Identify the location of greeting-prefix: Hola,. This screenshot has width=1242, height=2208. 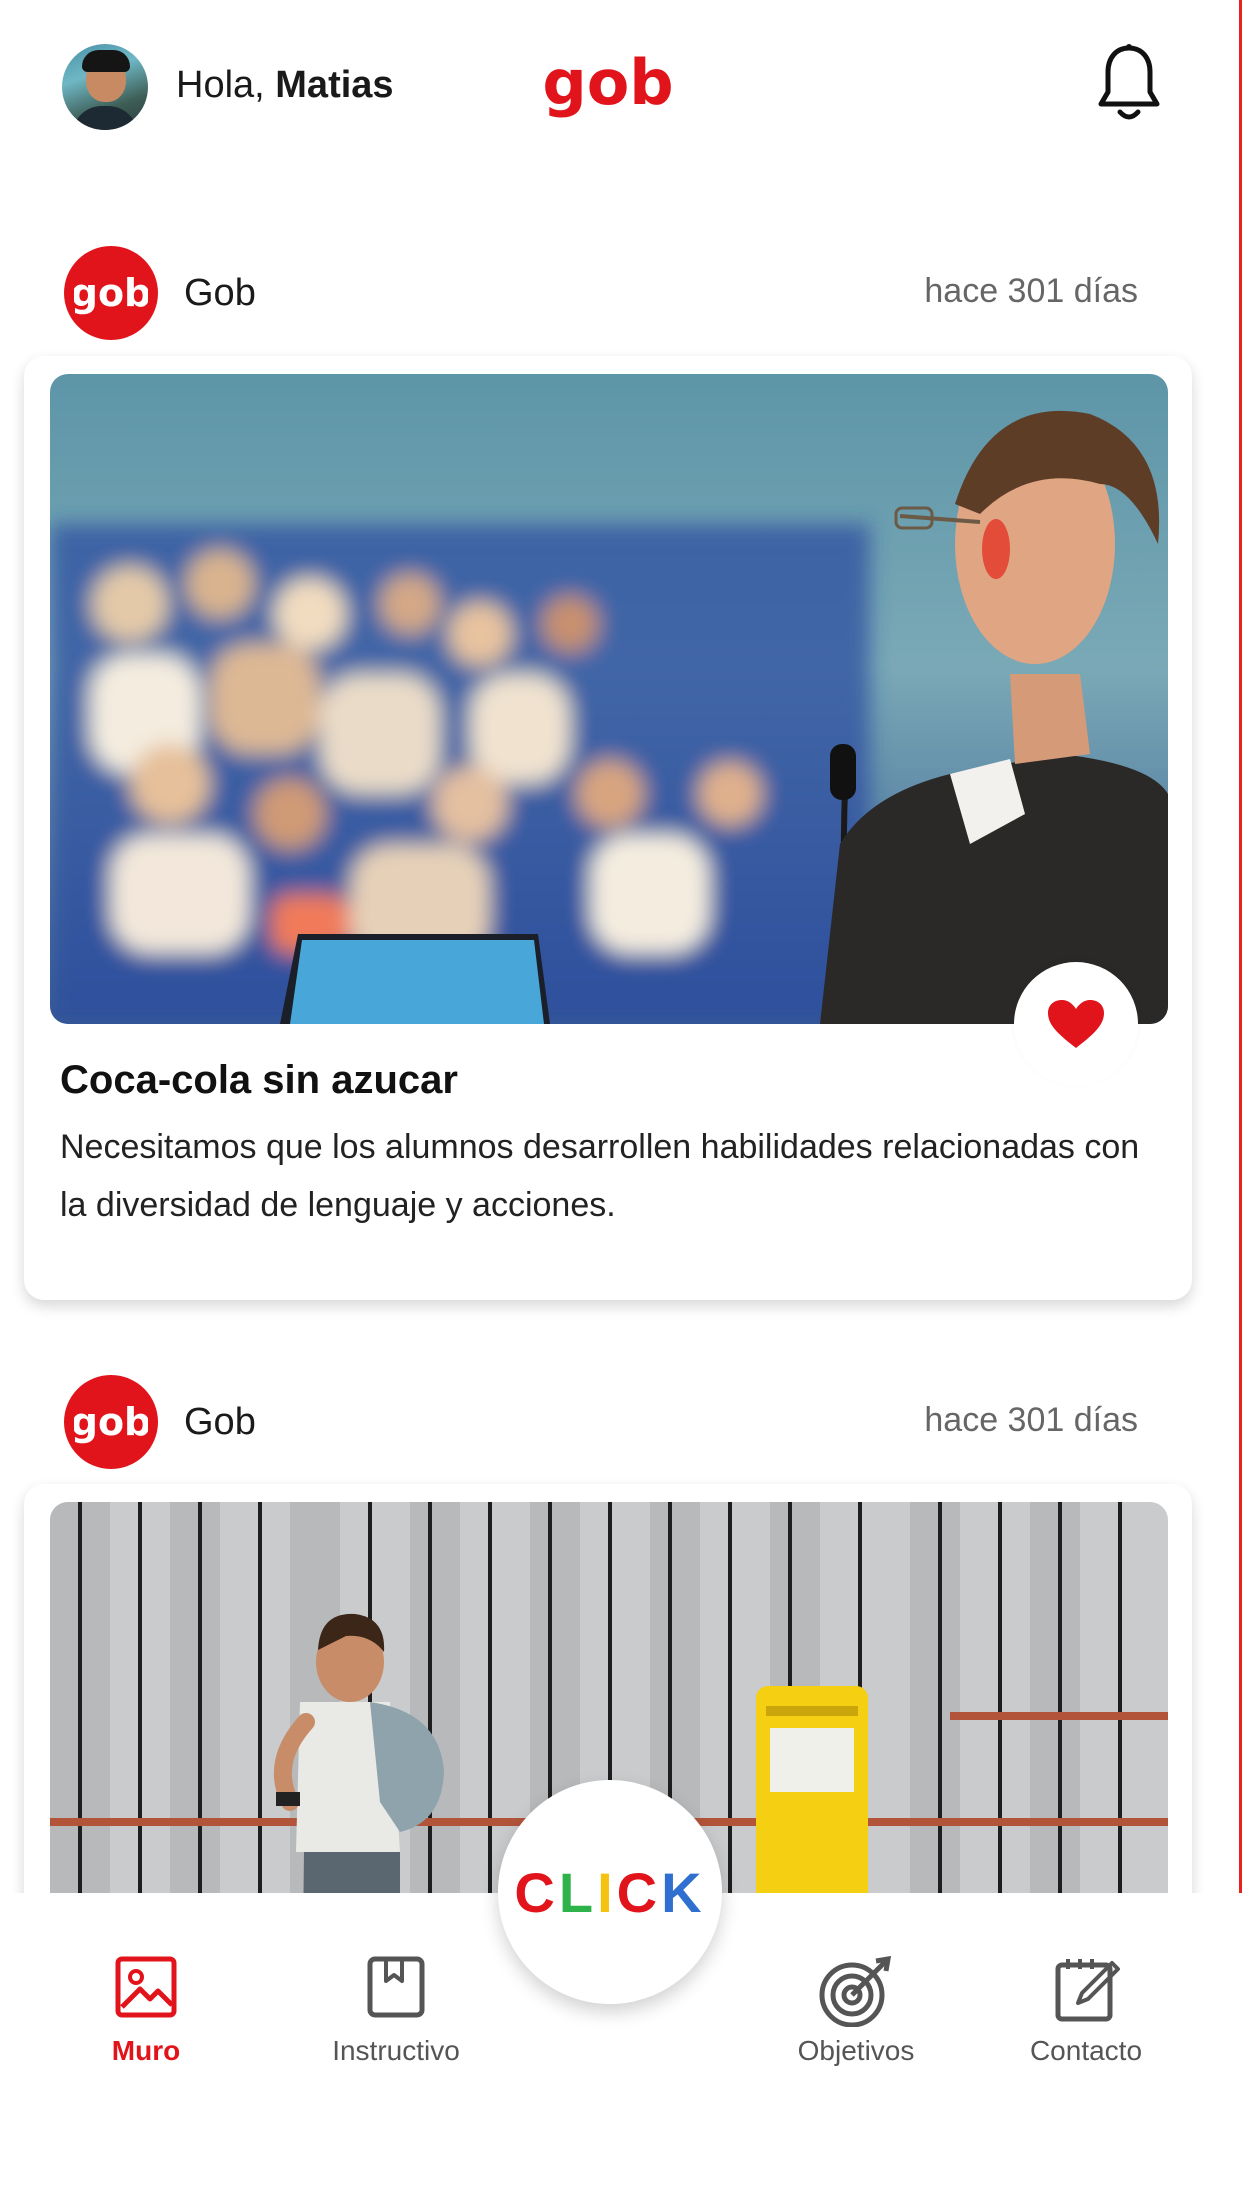
(220, 85).